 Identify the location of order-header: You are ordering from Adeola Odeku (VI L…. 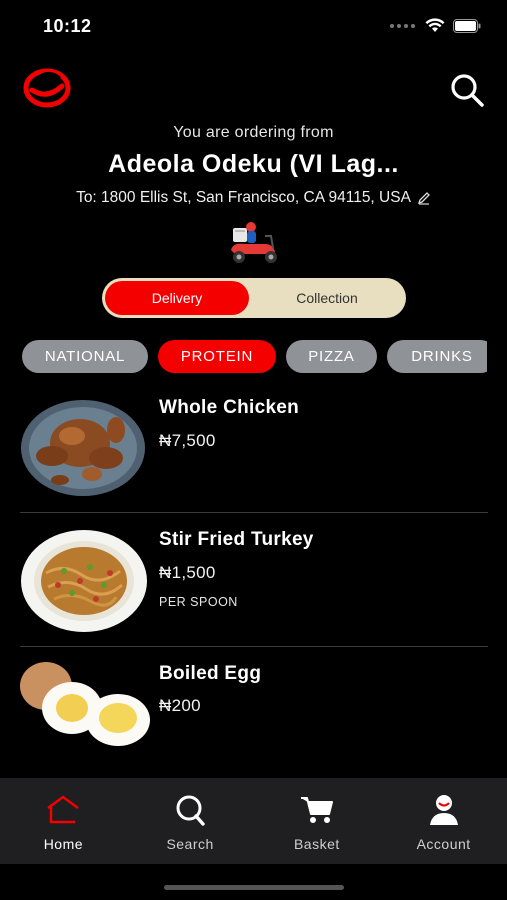
(253, 165).